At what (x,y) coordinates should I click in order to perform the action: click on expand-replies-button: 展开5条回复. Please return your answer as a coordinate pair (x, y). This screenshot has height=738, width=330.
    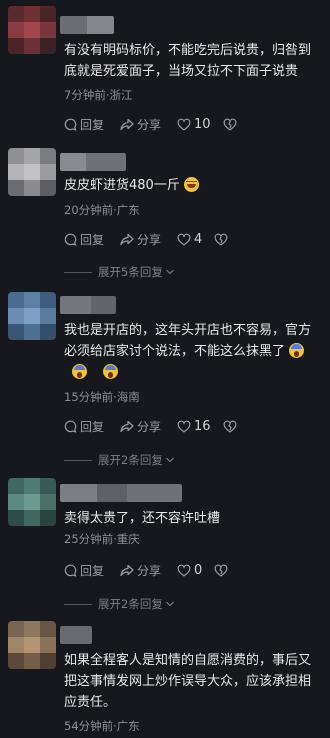
    Looking at the image, I should click on (119, 272).